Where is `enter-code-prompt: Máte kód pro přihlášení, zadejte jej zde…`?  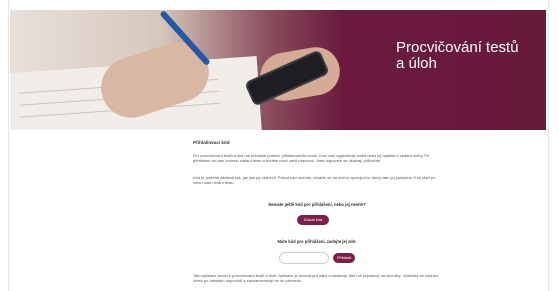
enter-code-prompt: Máte kód pro přihlášení, zadejte jej zde… is located at coordinates (317, 241).